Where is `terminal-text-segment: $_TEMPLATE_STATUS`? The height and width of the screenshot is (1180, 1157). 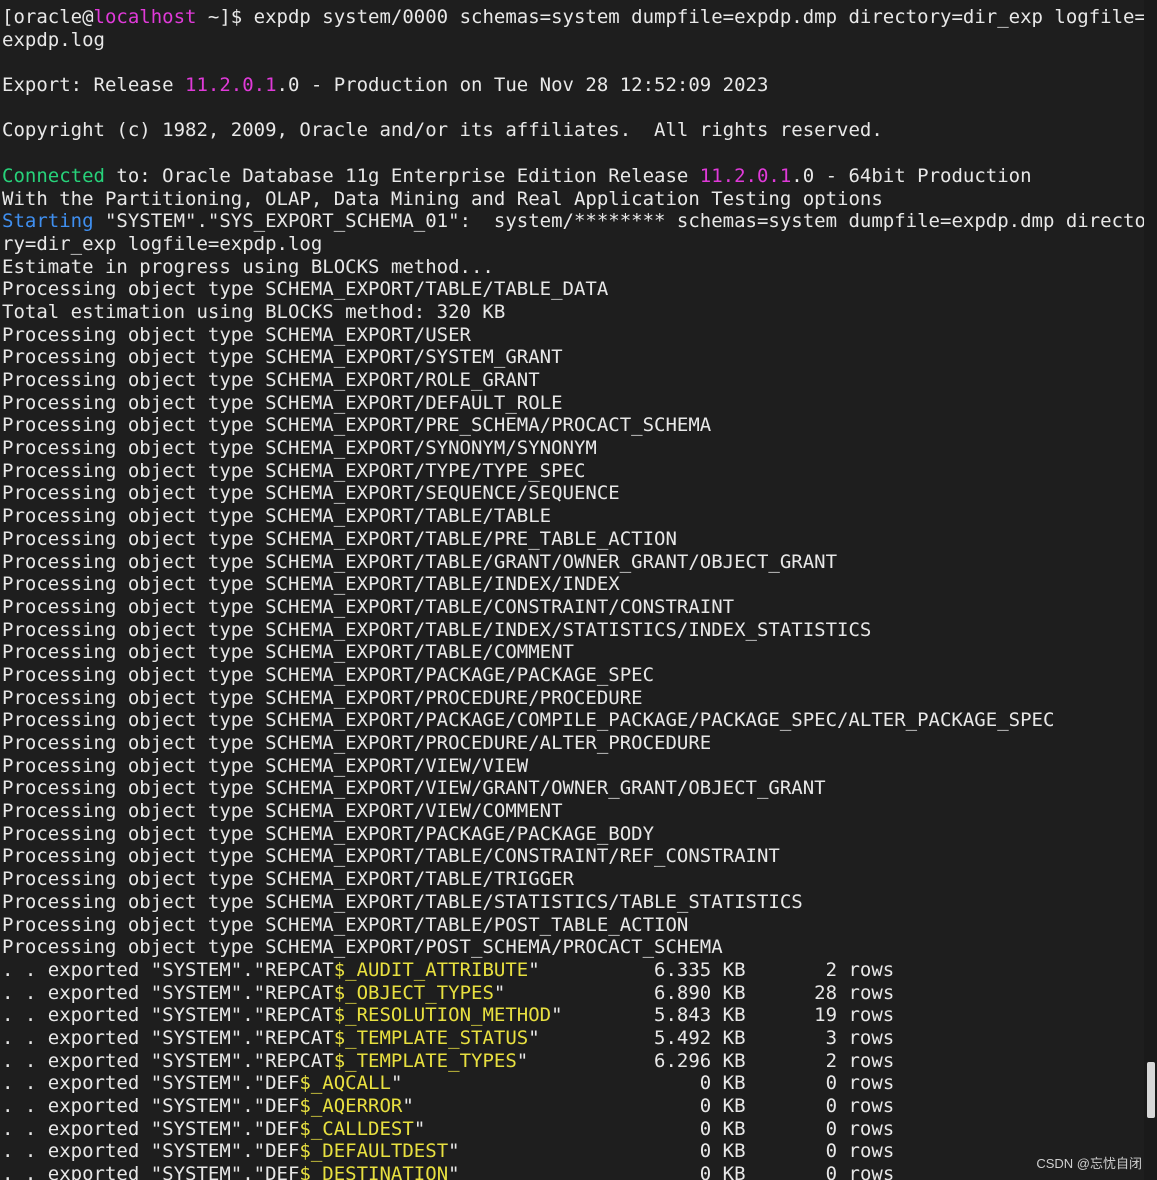 terminal-text-segment: $_TEMPLATE_STATUS is located at coordinates (431, 1037).